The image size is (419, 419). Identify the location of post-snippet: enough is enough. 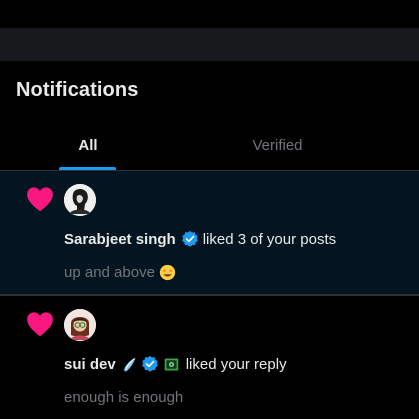
(123, 397).